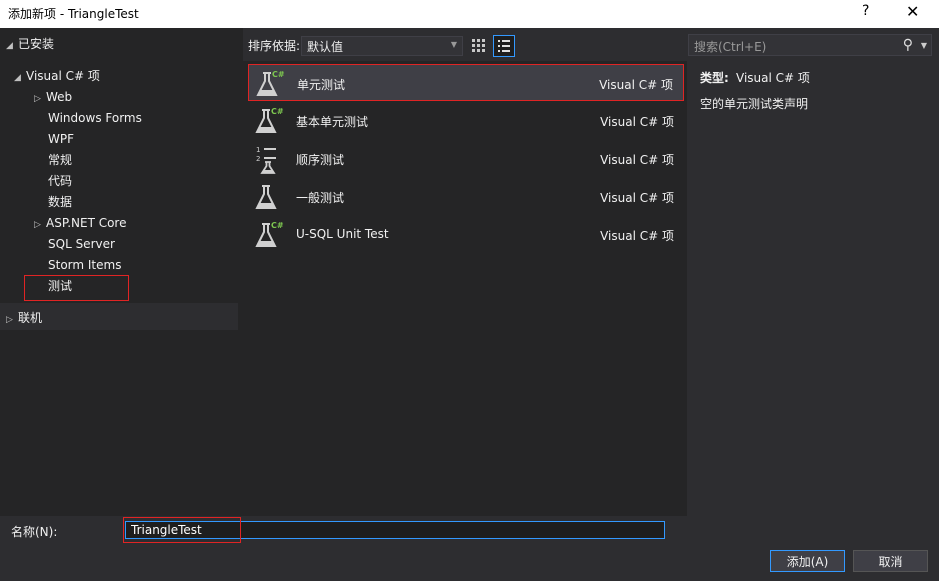  What do you see at coordinates (76, 288) in the screenshot?
I see `test-node-highlight` at bounding box center [76, 288].